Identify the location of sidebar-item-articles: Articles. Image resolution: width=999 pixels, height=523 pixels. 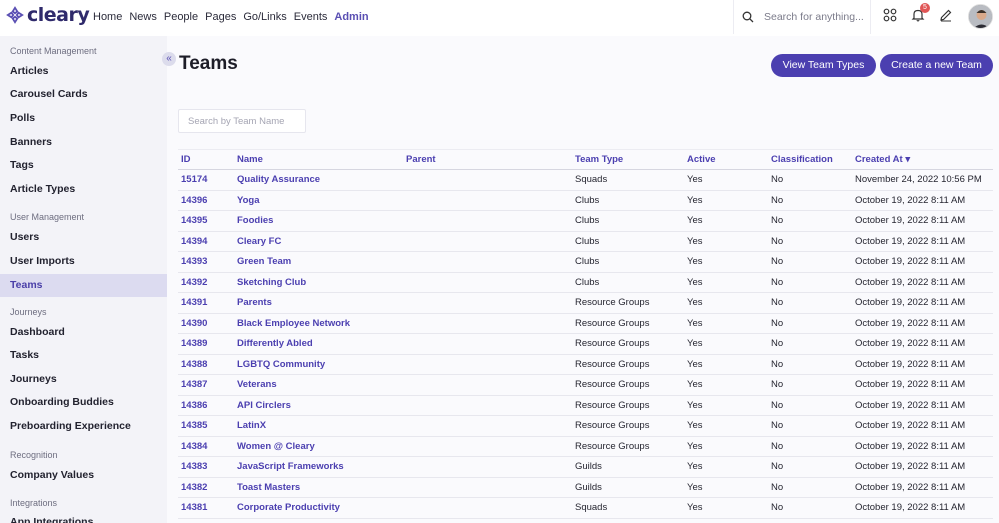
(83, 71).